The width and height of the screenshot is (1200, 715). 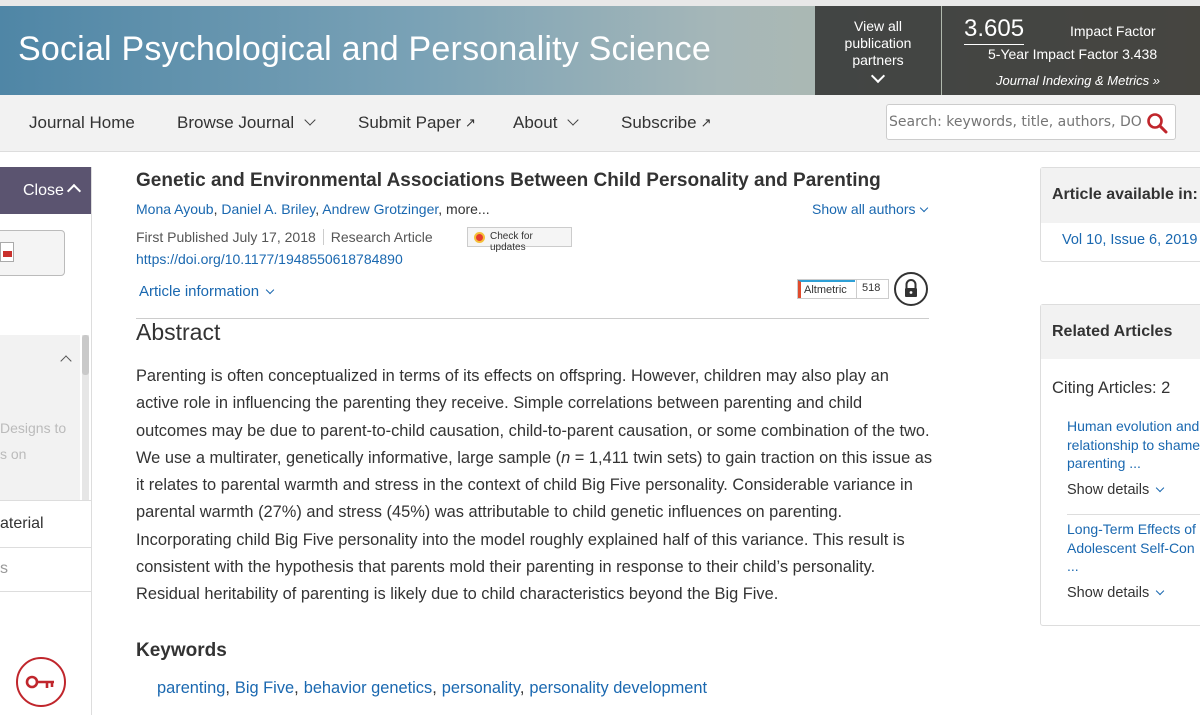 What do you see at coordinates (872, 289) in the screenshot?
I see `altmetric-score: 518` at bounding box center [872, 289].